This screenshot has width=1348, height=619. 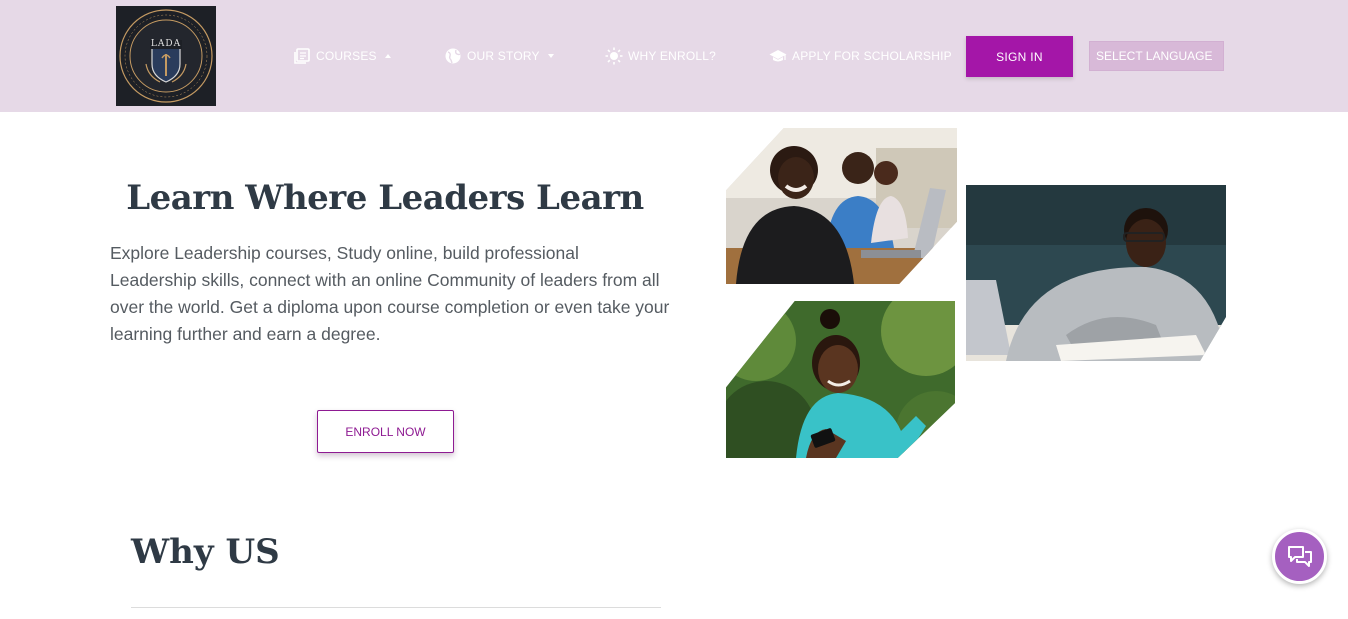 I want to click on sun-icon, so click(x=614, y=56).